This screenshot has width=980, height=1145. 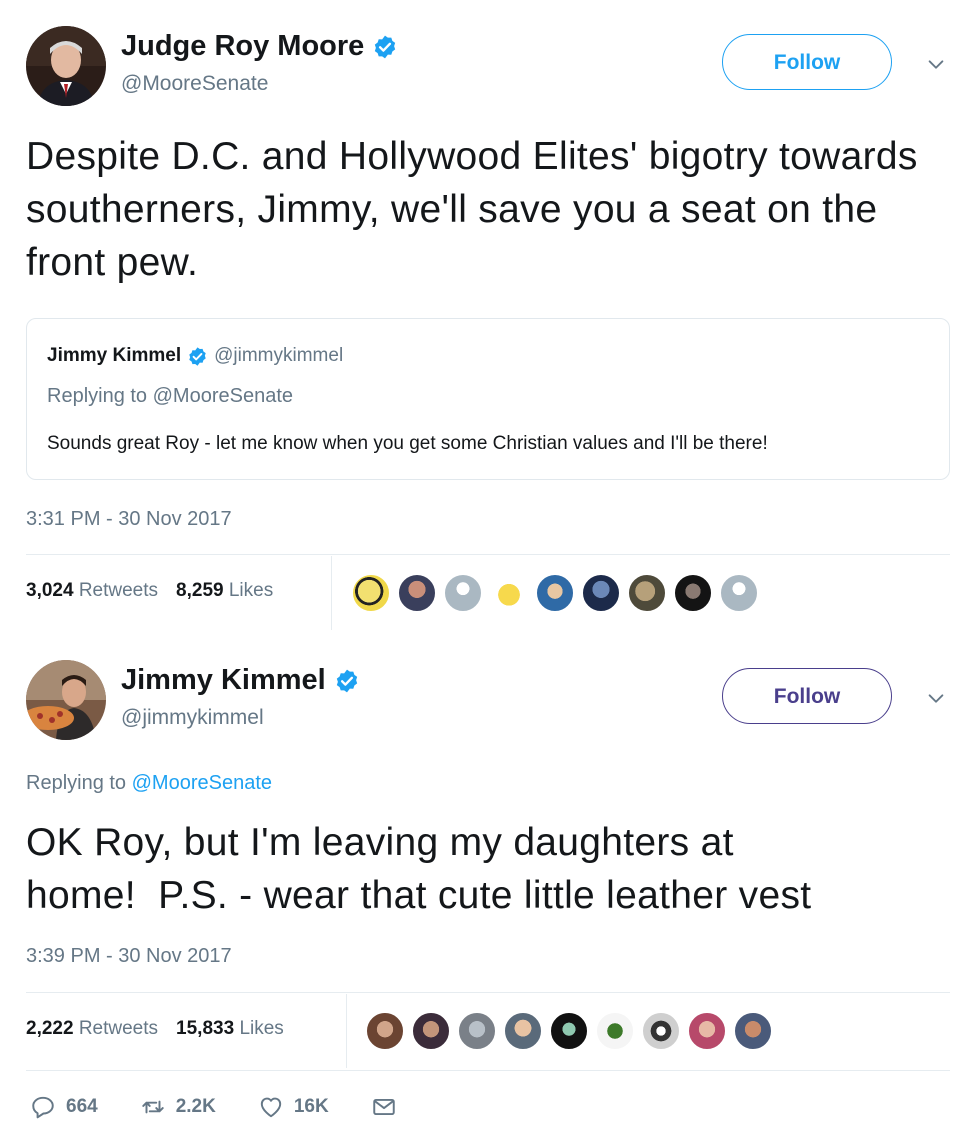 I want to click on like-action: 16K, so click(x=293, y=1107).